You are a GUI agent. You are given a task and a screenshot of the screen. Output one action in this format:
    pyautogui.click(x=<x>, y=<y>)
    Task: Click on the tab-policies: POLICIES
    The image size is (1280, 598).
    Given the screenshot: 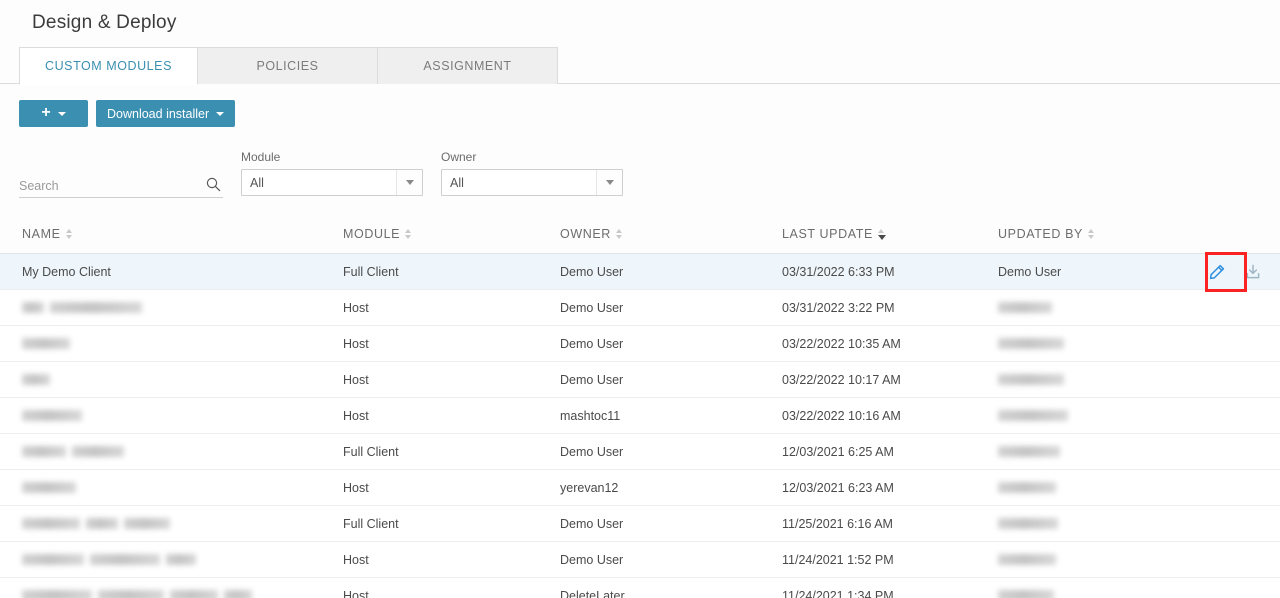 What is the action you would take?
    pyautogui.click(x=287, y=65)
    